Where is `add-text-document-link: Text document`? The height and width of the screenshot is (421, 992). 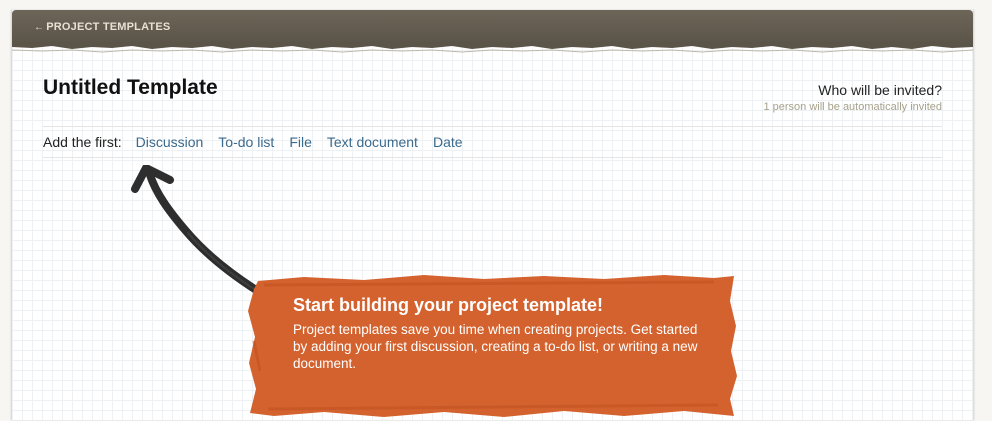
add-text-document-link: Text document is located at coordinates (372, 142).